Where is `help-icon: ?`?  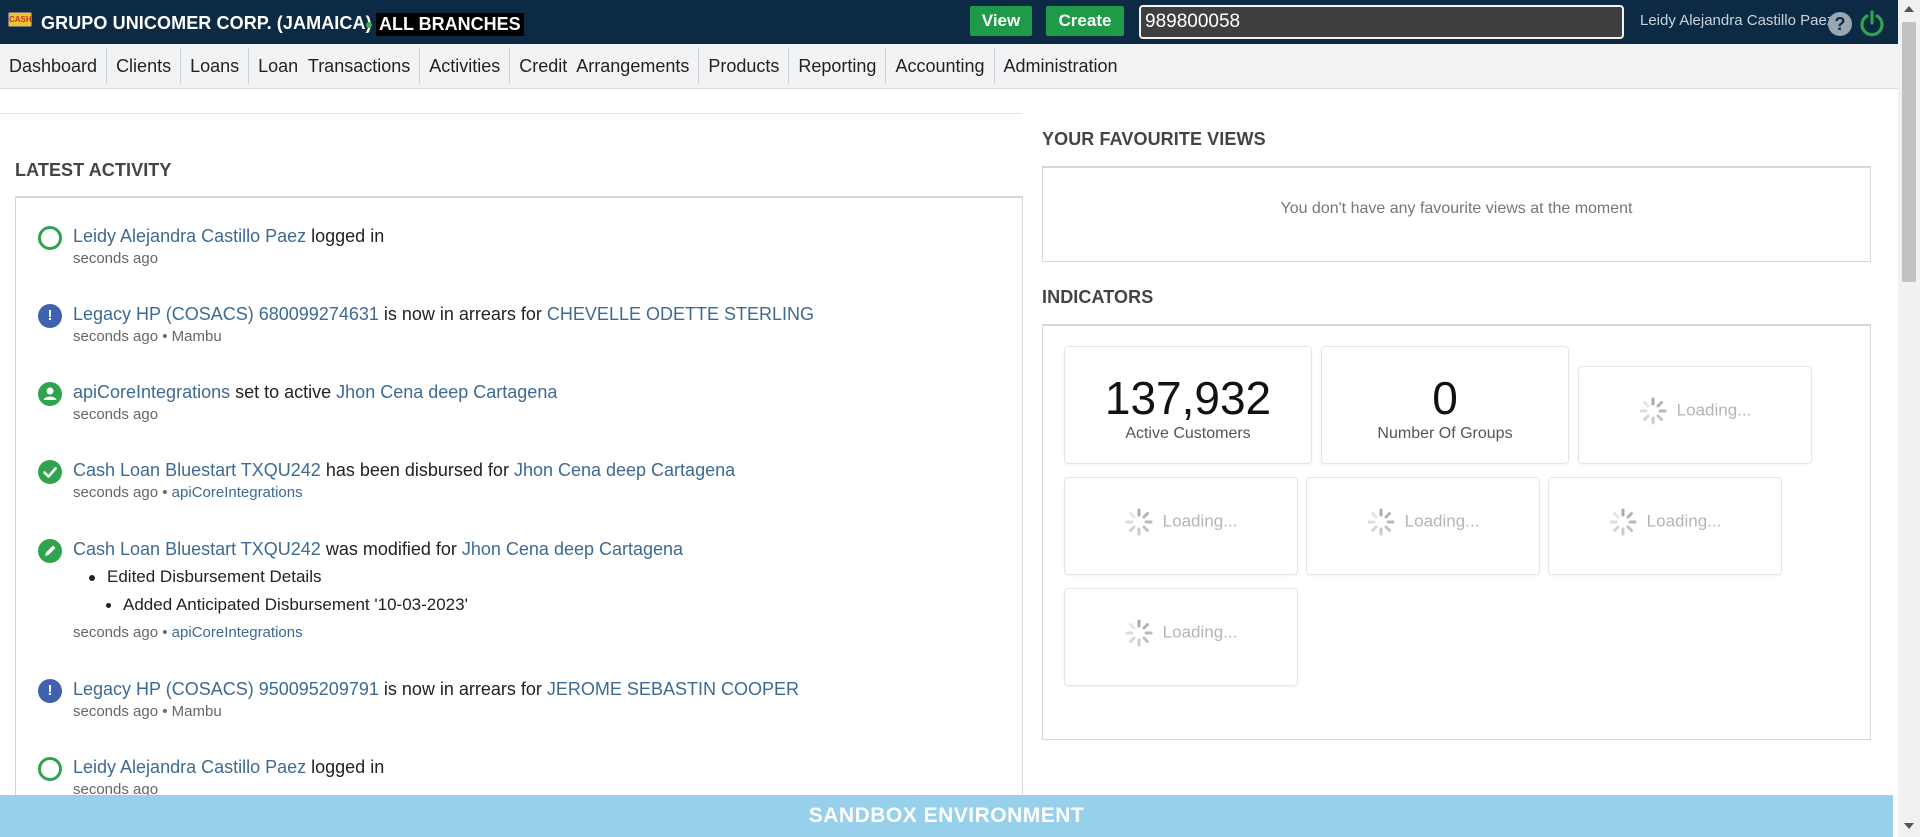 help-icon: ? is located at coordinates (1840, 24).